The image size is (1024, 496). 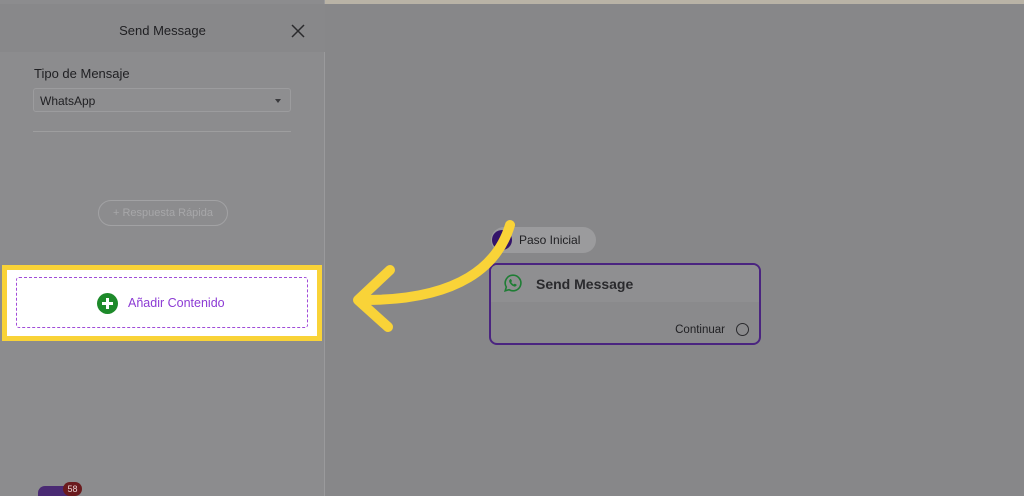 I want to click on close-icon, so click(x=298, y=31).